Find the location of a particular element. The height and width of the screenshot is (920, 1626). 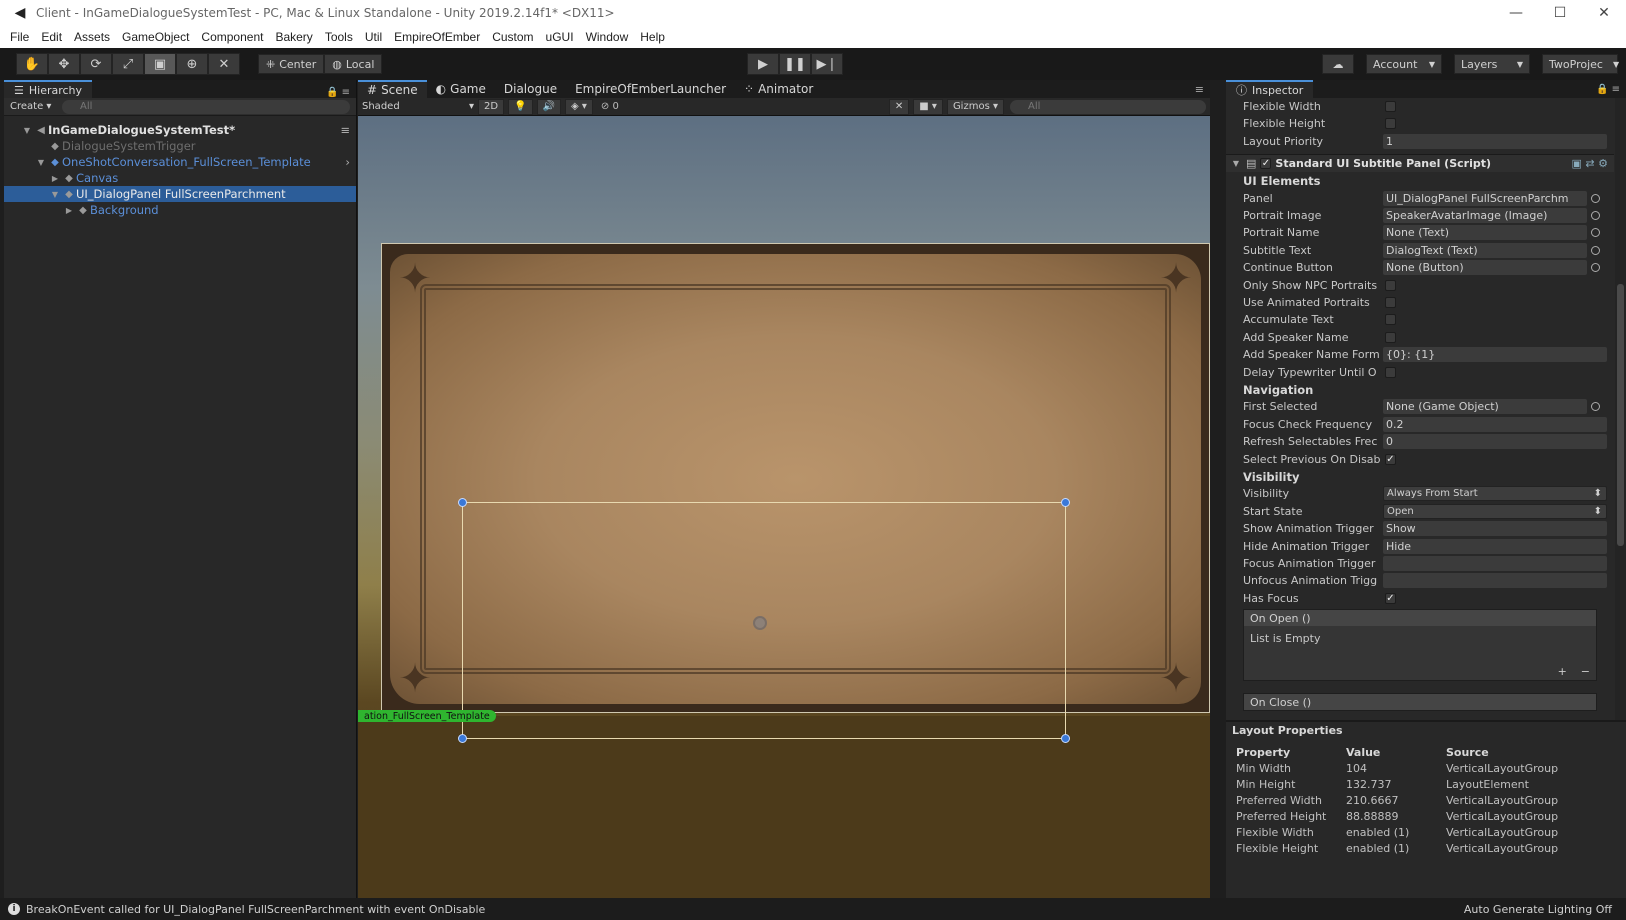

hierarchy-item: ◆ DialogueSystemTrigger is located at coordinates (180, 146).